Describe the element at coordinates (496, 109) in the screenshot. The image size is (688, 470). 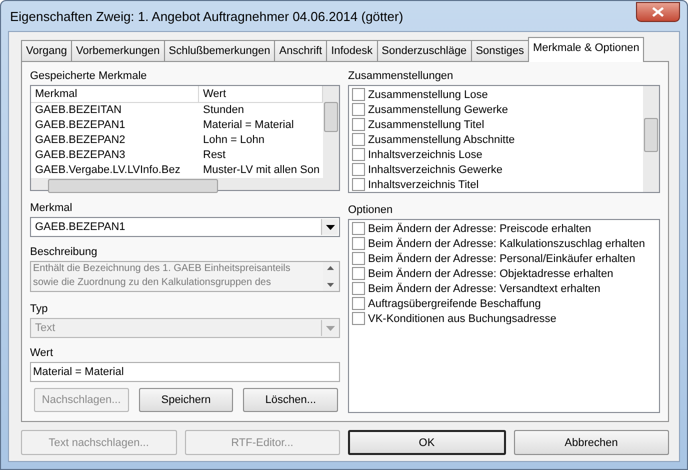
I see `checkbox-item: Zusammenstellung Gewerke` at that location.